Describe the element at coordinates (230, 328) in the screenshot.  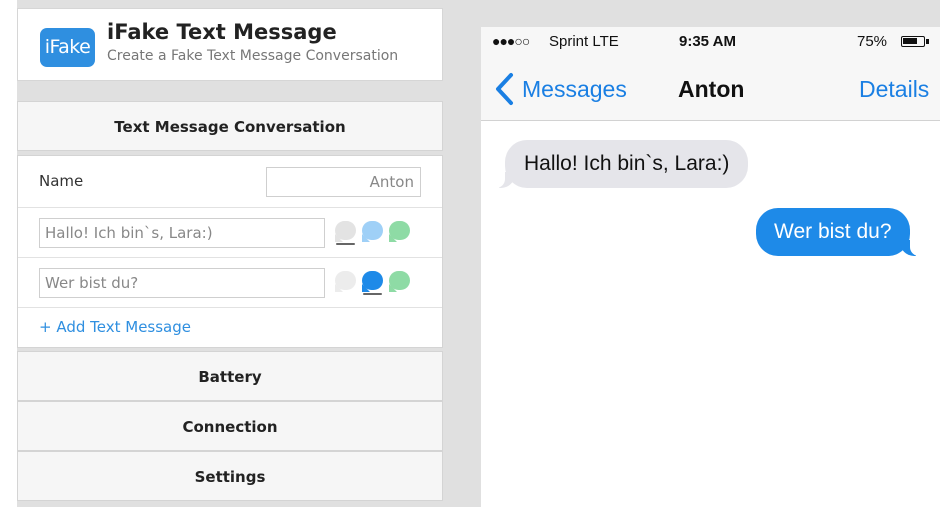
I see `add-message-row: + Add Text Message` at that location.